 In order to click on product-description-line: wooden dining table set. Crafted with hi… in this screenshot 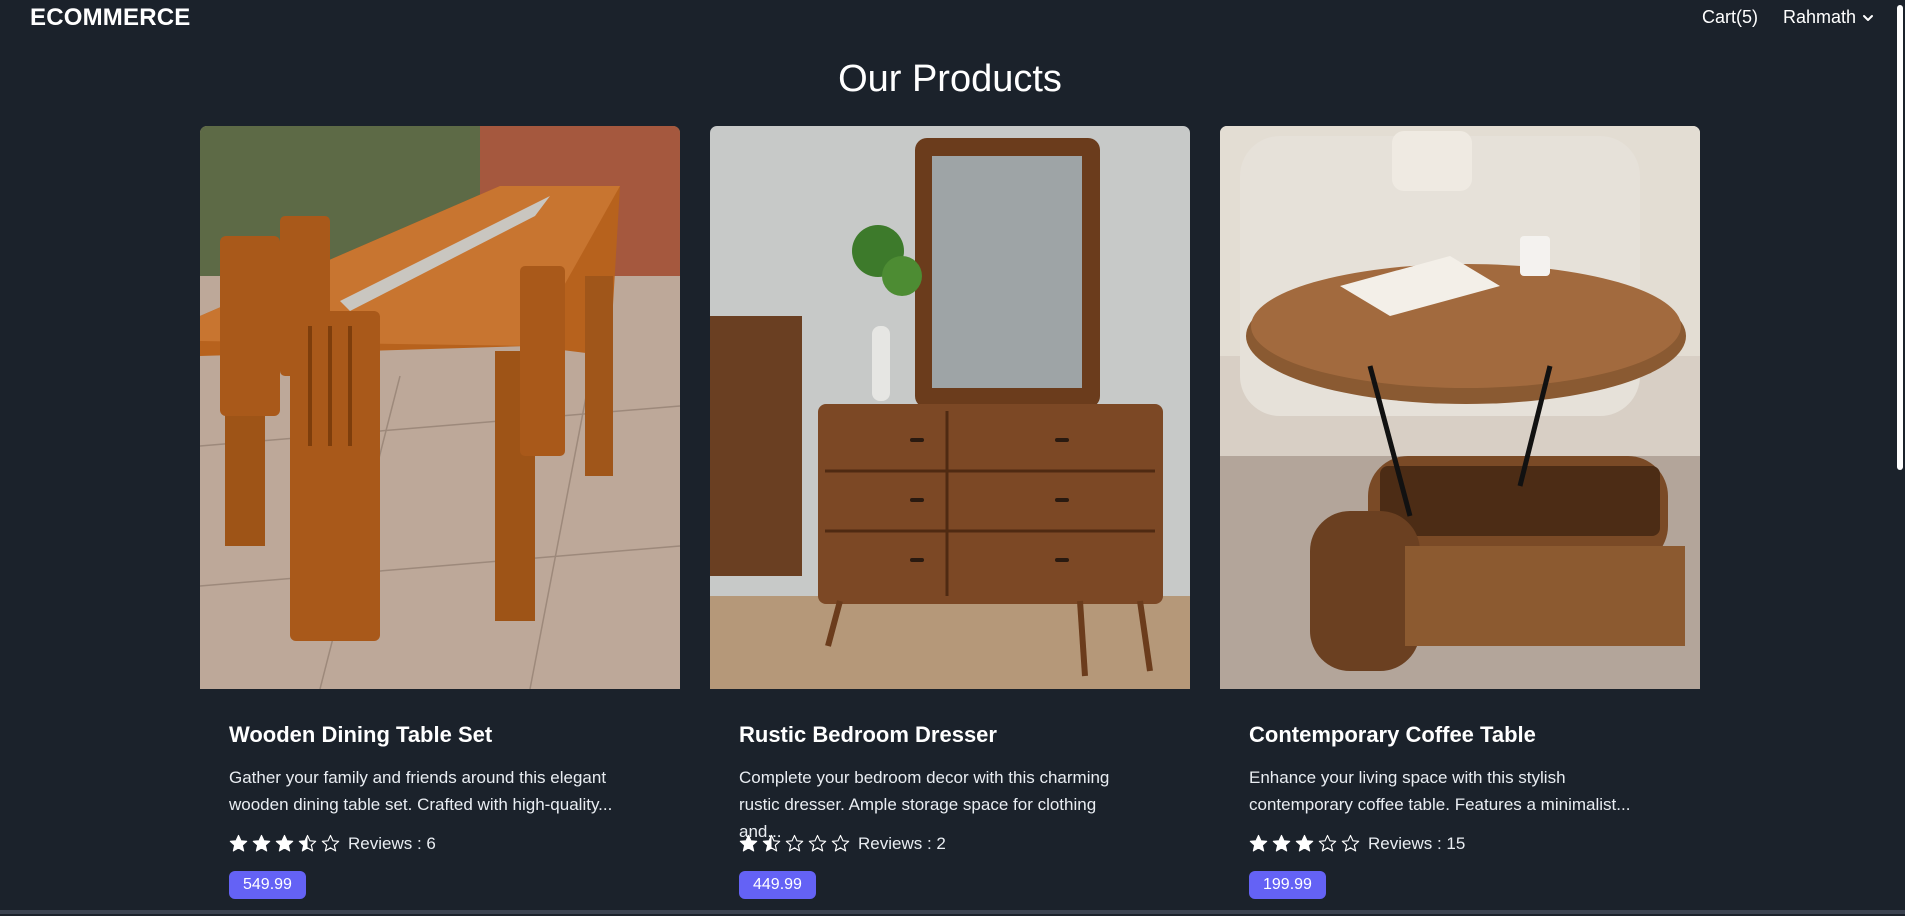, I will do `click(429, 804)`.